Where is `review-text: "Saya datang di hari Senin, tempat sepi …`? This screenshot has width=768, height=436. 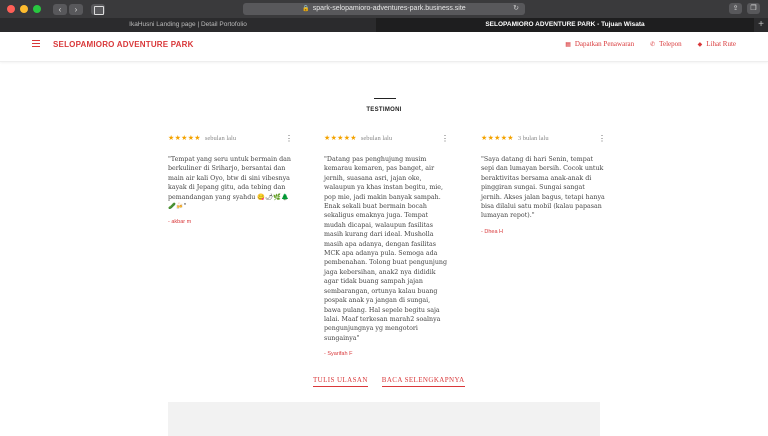
review-text: "Saya datang di hari Senin, tempat sepi … is located at coordinates (543, 188).